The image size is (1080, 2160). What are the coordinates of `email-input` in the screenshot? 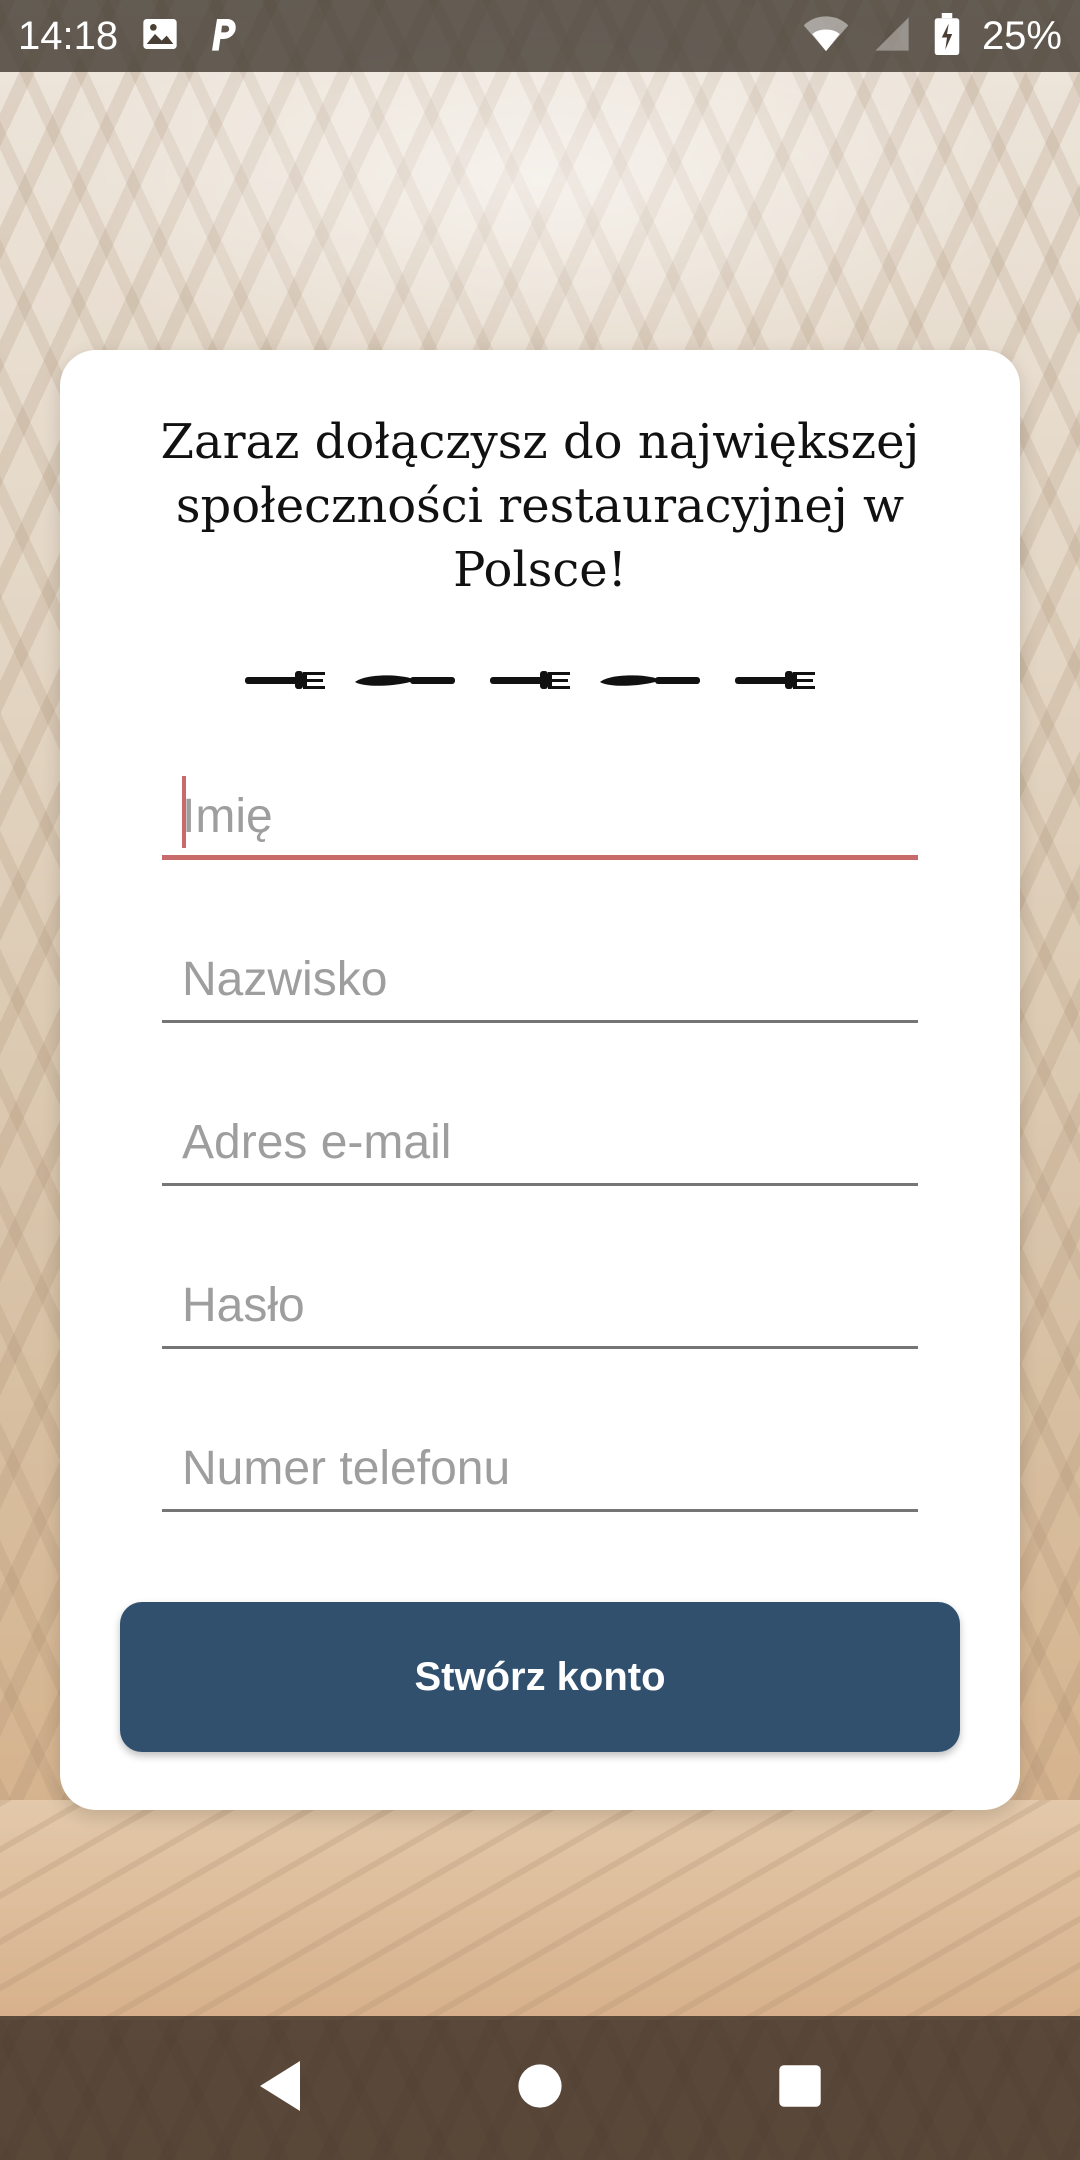 It's located at (540, 1142).